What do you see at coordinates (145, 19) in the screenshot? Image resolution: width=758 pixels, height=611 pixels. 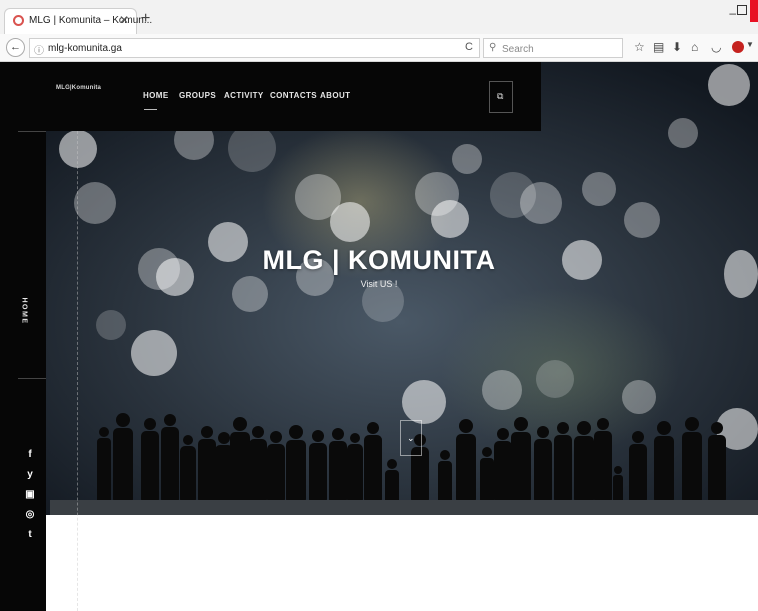 I see `new-tab-button: +` at bounding box center [145, 19].